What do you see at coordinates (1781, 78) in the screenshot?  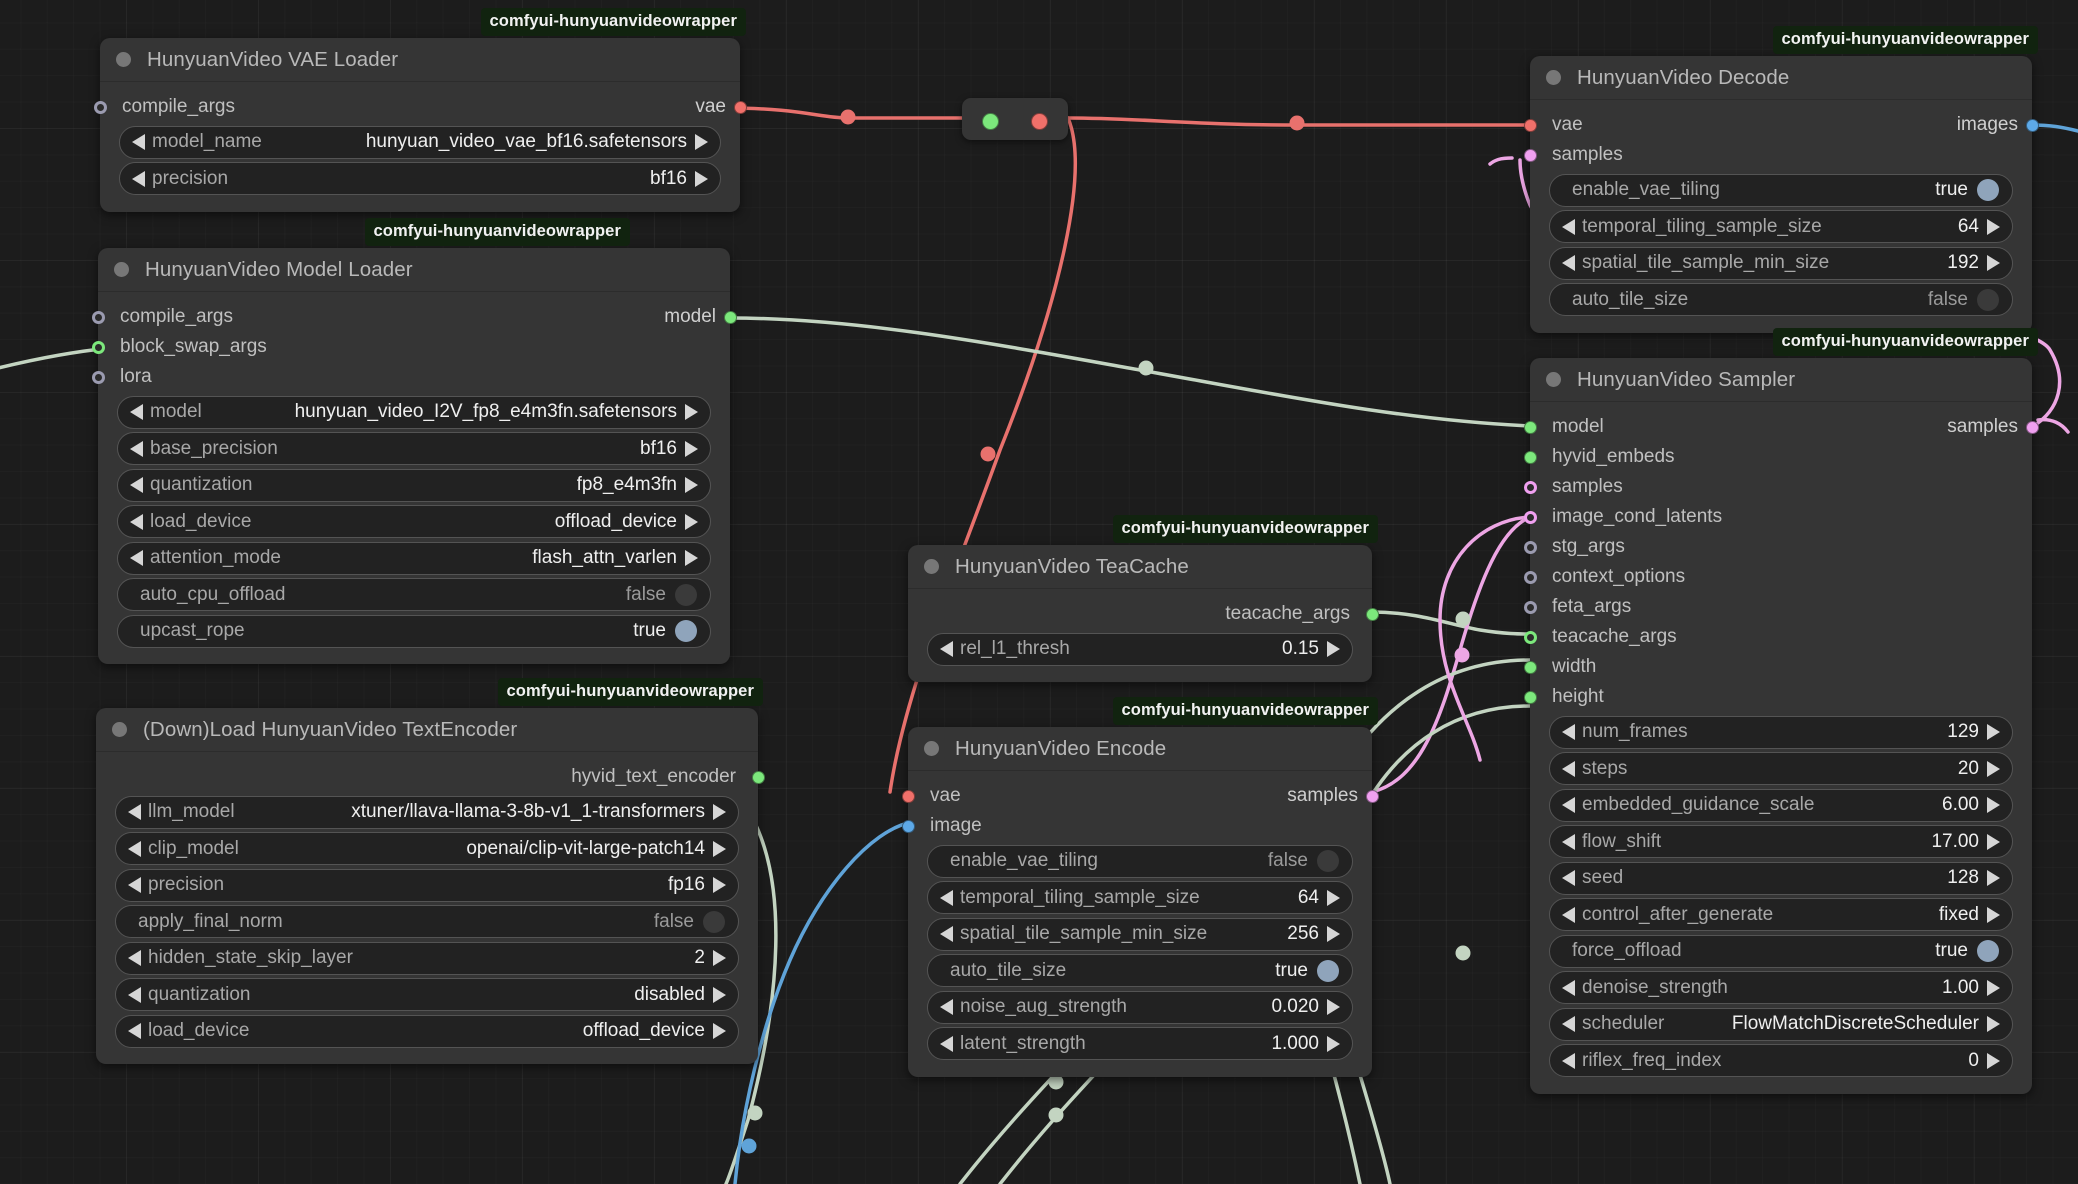 I see `node-title-bar: HunyuanVideo Decode` at bounding box center [1781, 78].